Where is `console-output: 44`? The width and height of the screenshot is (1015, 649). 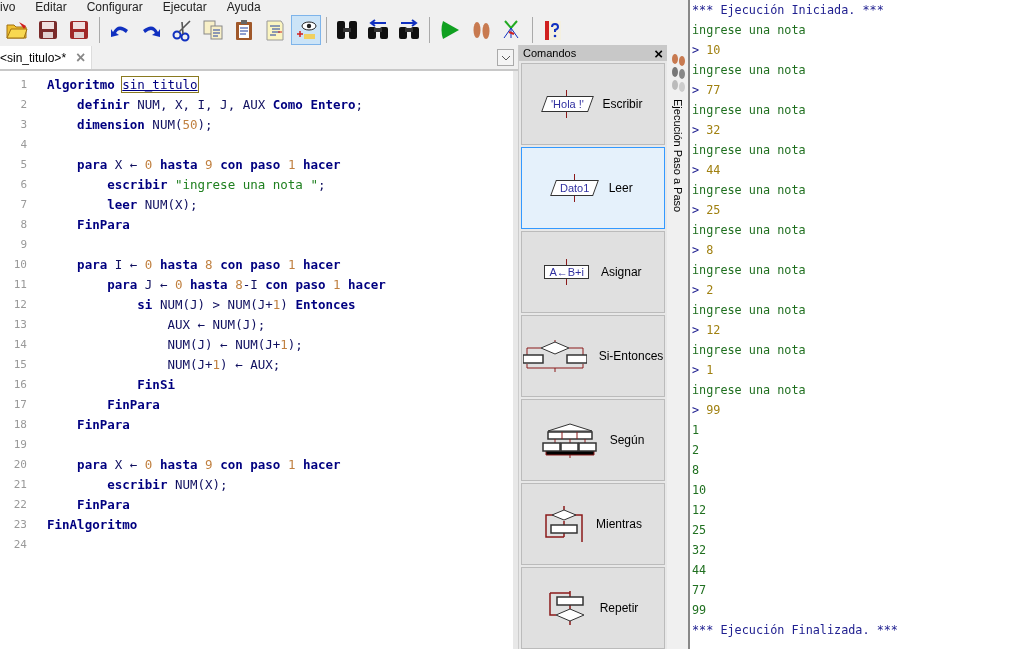 console-output: 44 is located at coordinates (700, 570).